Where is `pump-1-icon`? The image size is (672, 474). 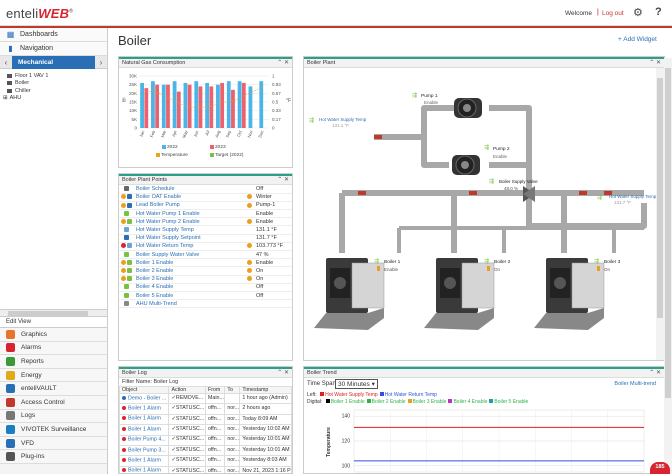
pump-1-icon is located at coordinates (468, 108).